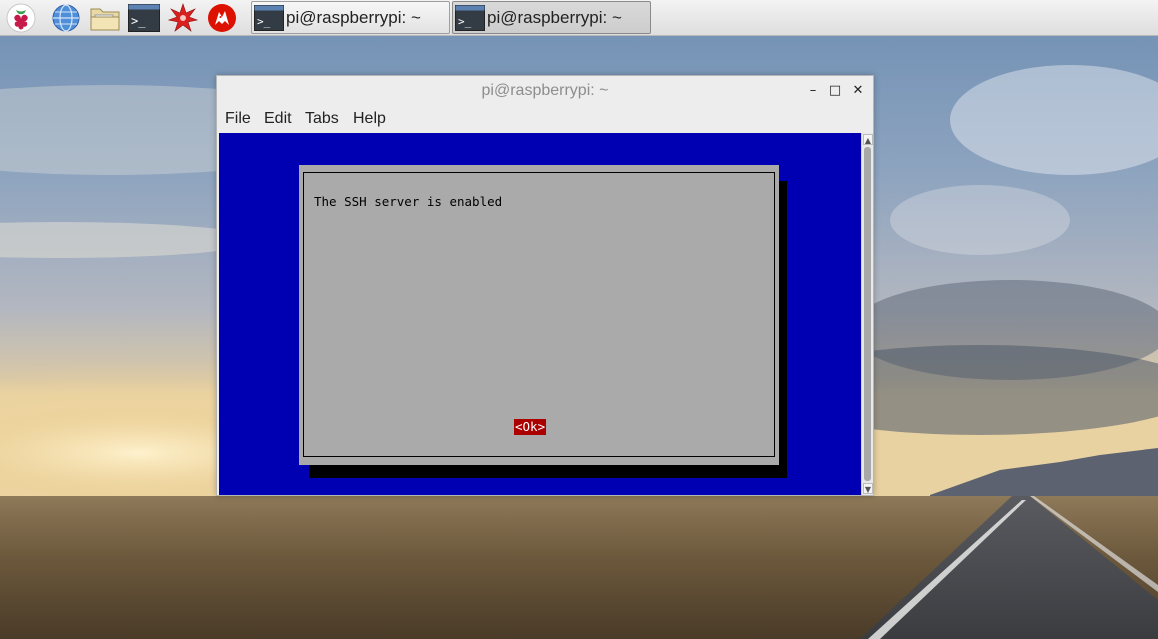  What do you see at coordinates (322, 119) in the screenshot?
I see `menu-tabs: Tabs` at bounding box center [322, 119].